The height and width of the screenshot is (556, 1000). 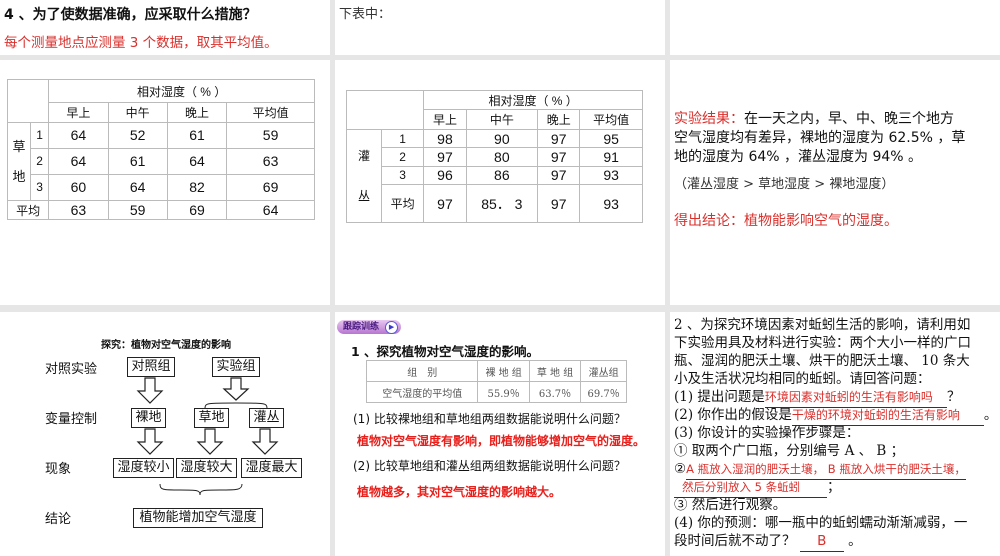 I want to click on table-row: 平均 63 59 69 64, so click(x=160, y=210).